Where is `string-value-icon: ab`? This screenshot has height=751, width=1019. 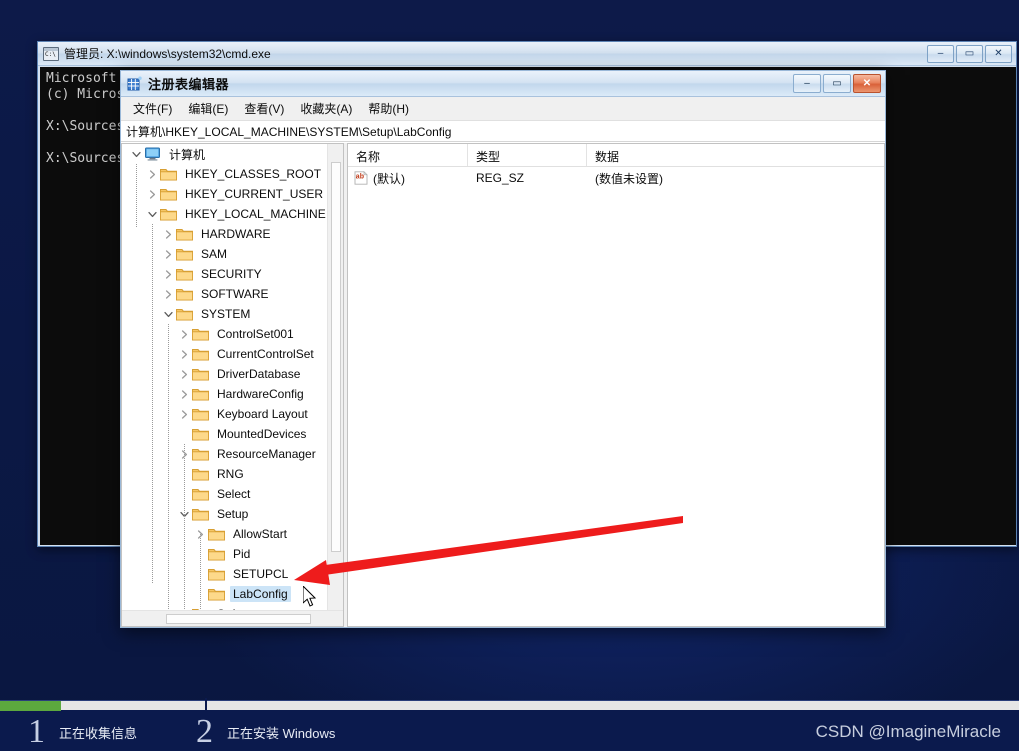
string-value-icon: ab is located at coordinates (361, 177).